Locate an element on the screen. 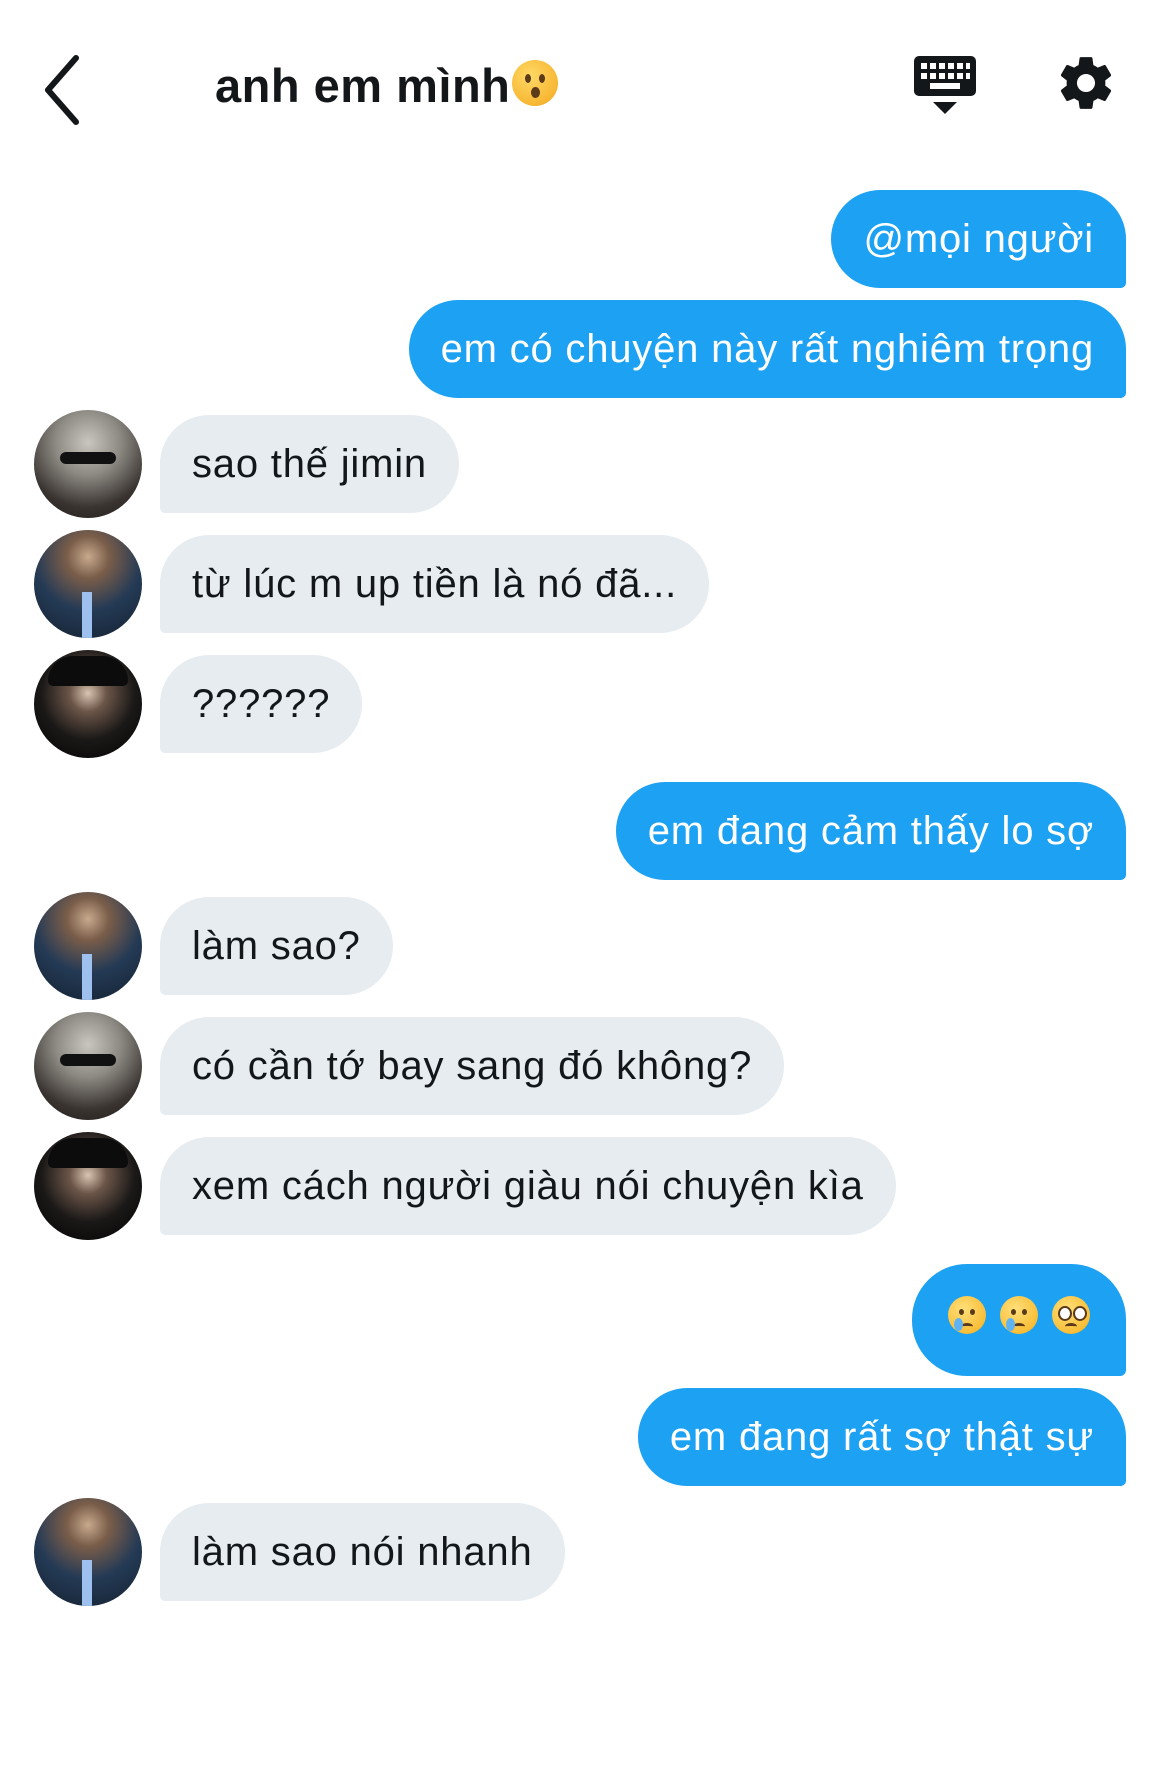 This screenshot has width=1170, height=1765. conversation-title: anh em mình is located at coordinates (387, 85).